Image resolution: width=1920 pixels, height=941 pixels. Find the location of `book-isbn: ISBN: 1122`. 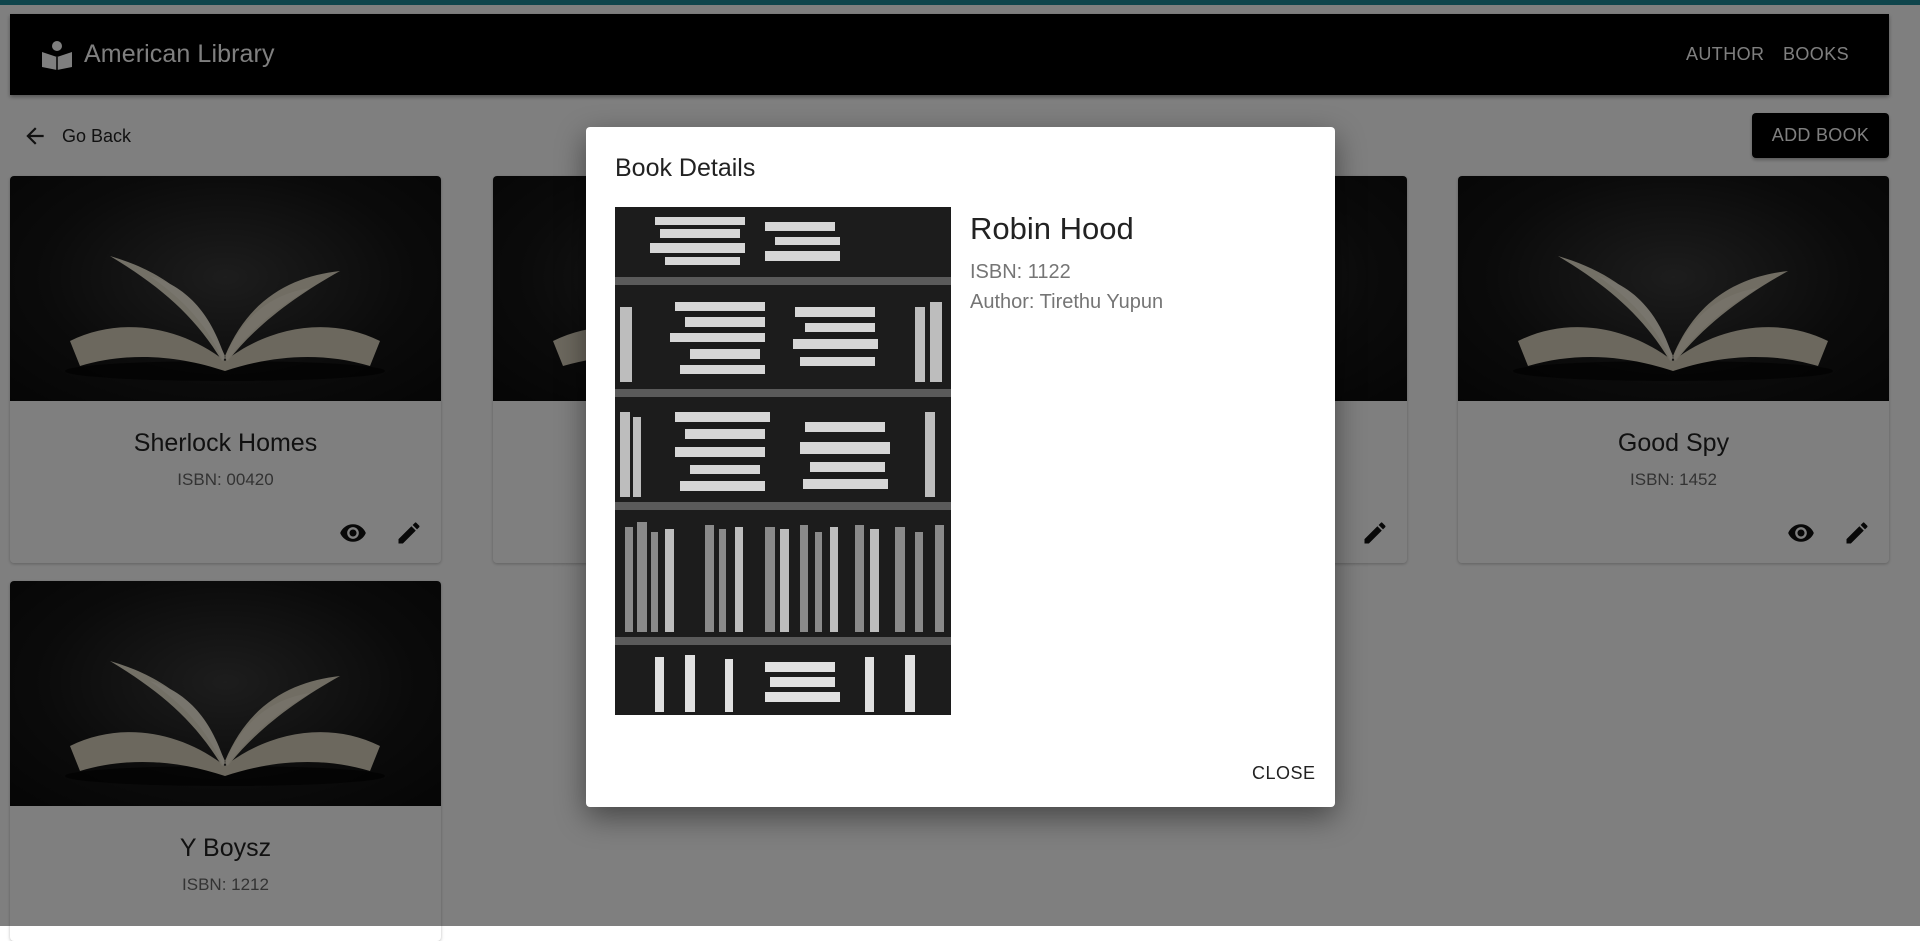

book-isbn: ISBN: 1122 is located at coordinates (1020, 272).